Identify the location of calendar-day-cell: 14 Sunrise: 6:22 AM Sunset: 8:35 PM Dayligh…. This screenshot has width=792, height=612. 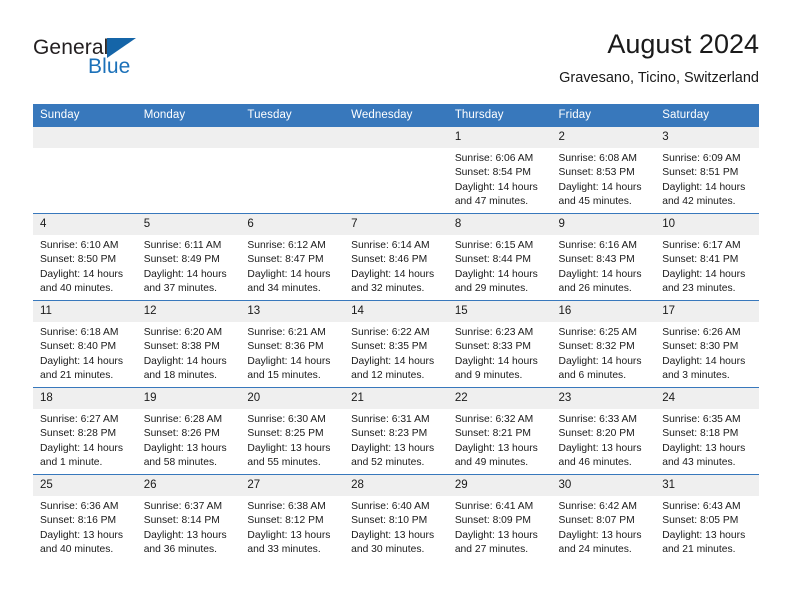
(396, 344).